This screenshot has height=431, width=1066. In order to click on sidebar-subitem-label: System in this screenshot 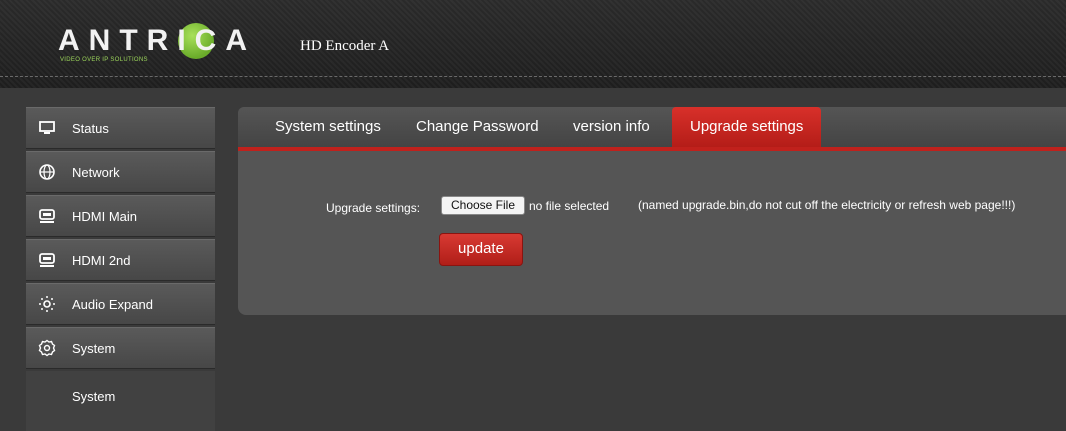, I will do `click(94, 396)`.